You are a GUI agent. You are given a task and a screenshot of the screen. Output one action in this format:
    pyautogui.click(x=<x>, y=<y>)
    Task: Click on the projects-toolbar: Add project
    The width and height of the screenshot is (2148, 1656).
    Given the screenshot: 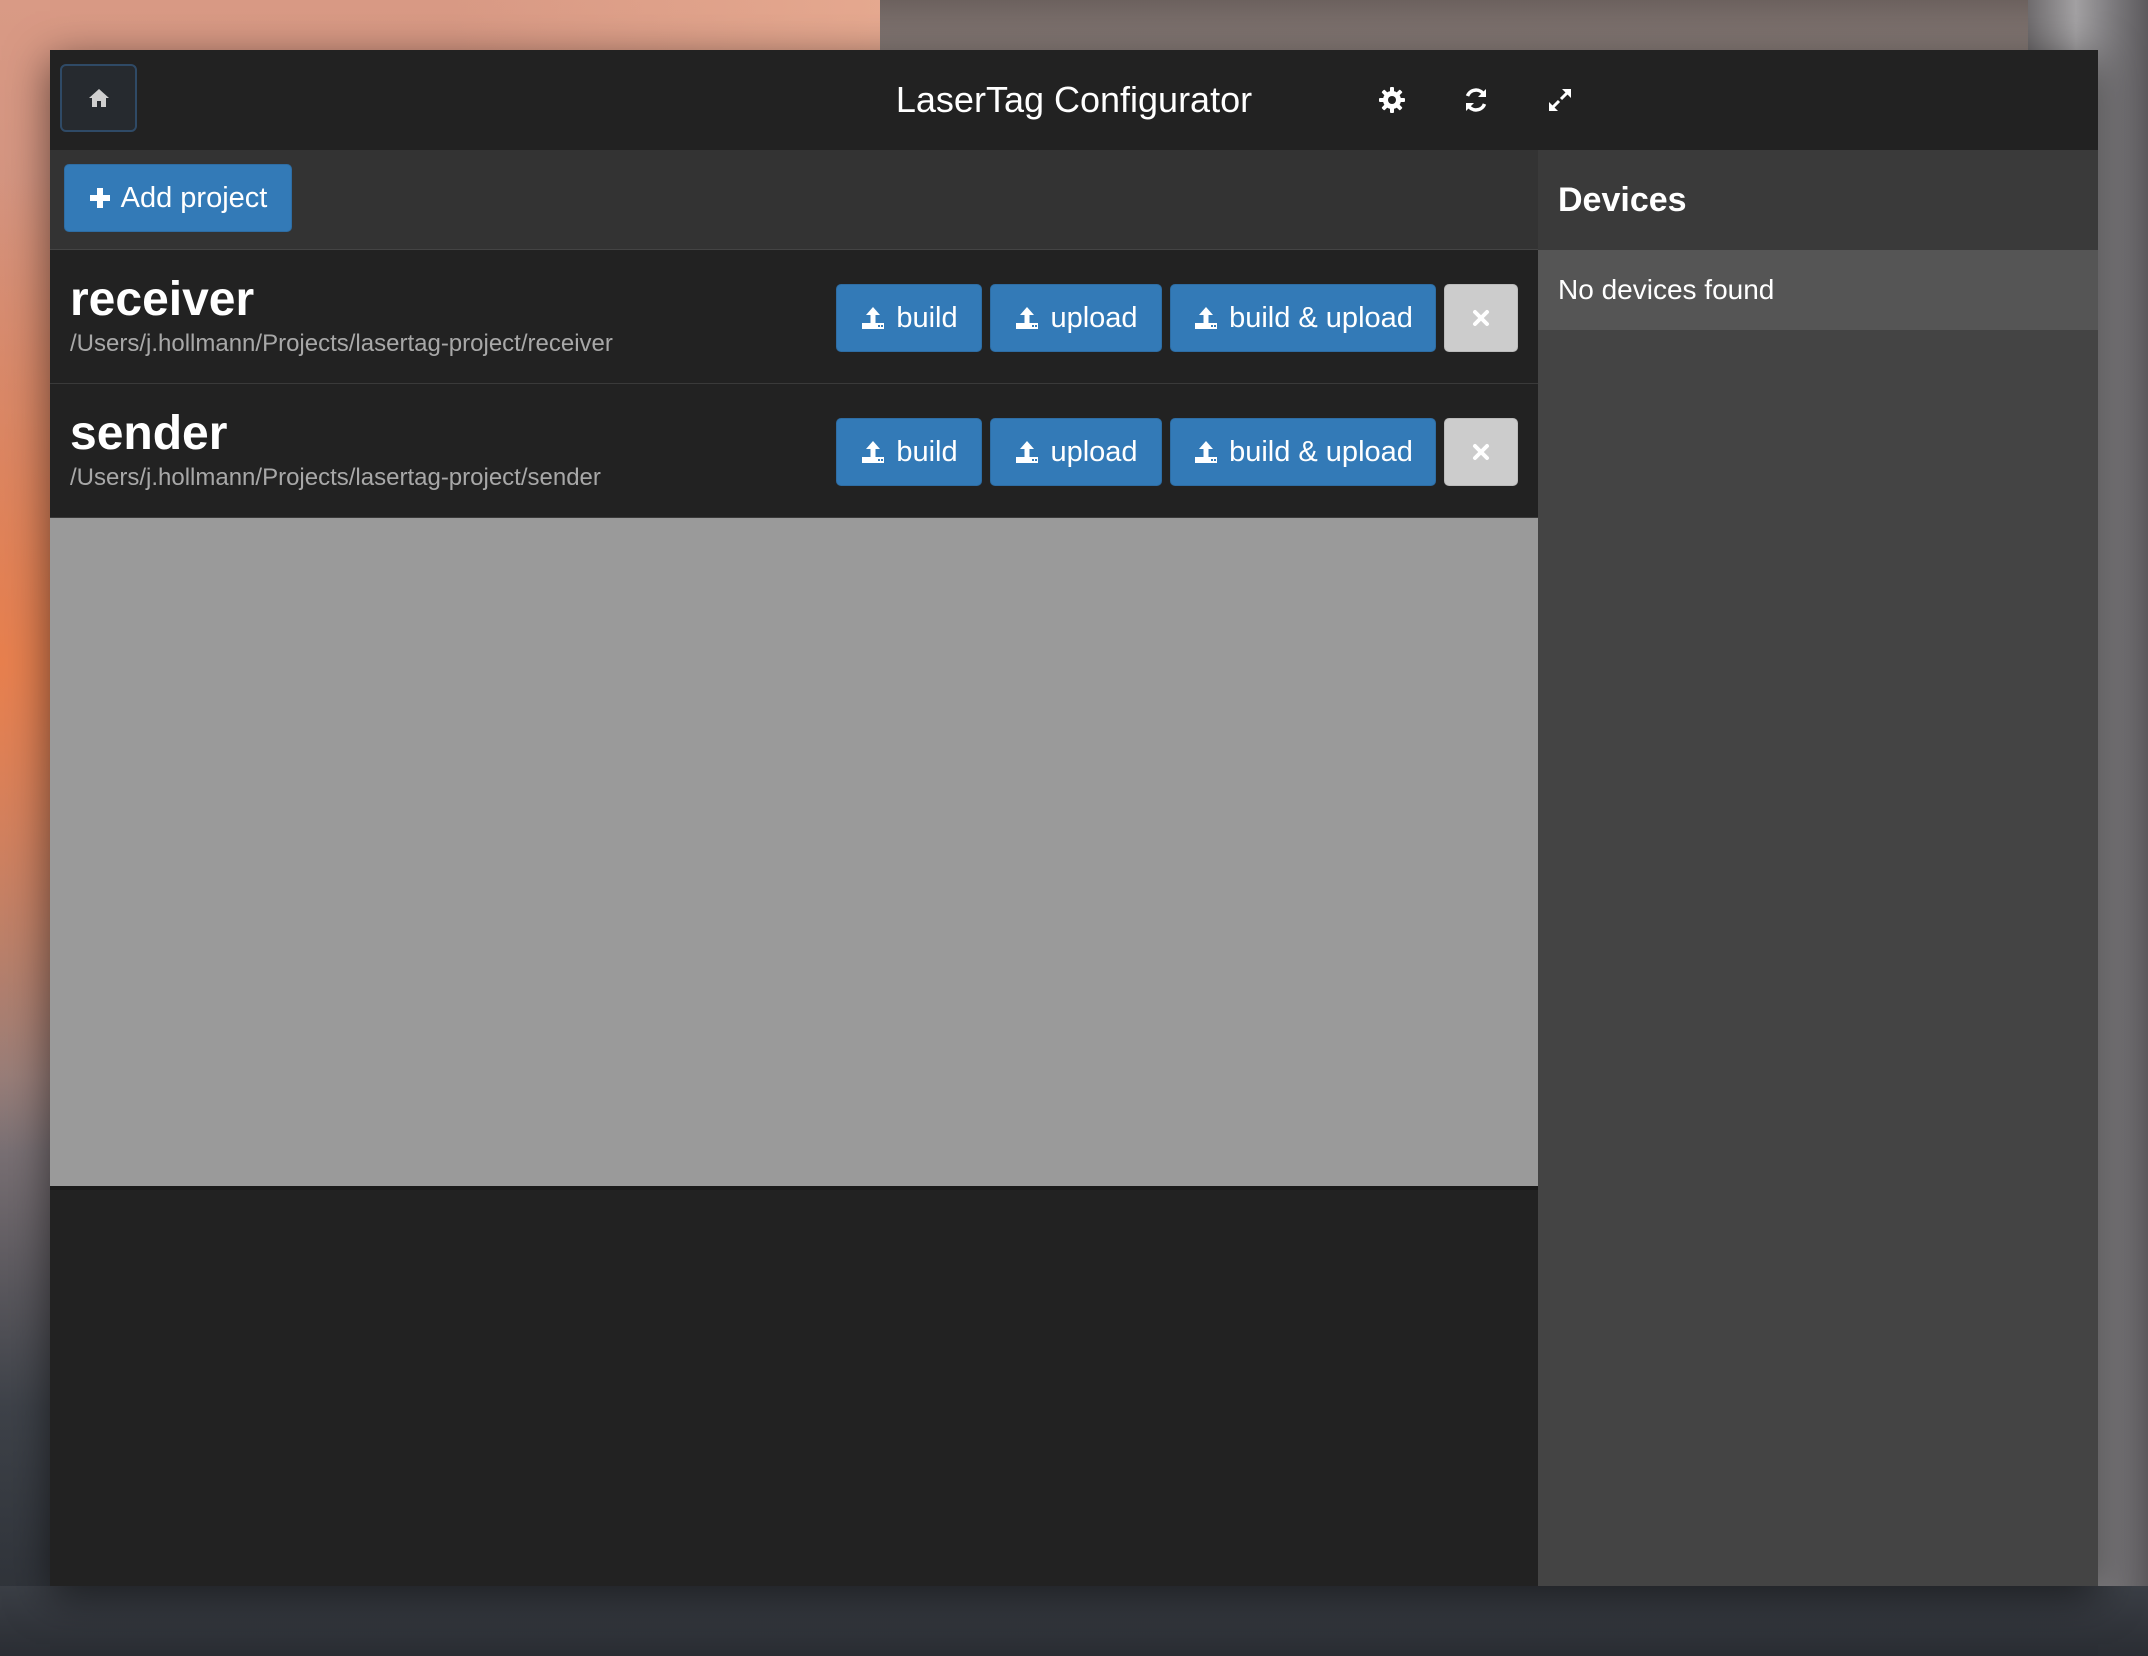 What is the action you would take?
    pyautogui.click(x=794, y=200)
    